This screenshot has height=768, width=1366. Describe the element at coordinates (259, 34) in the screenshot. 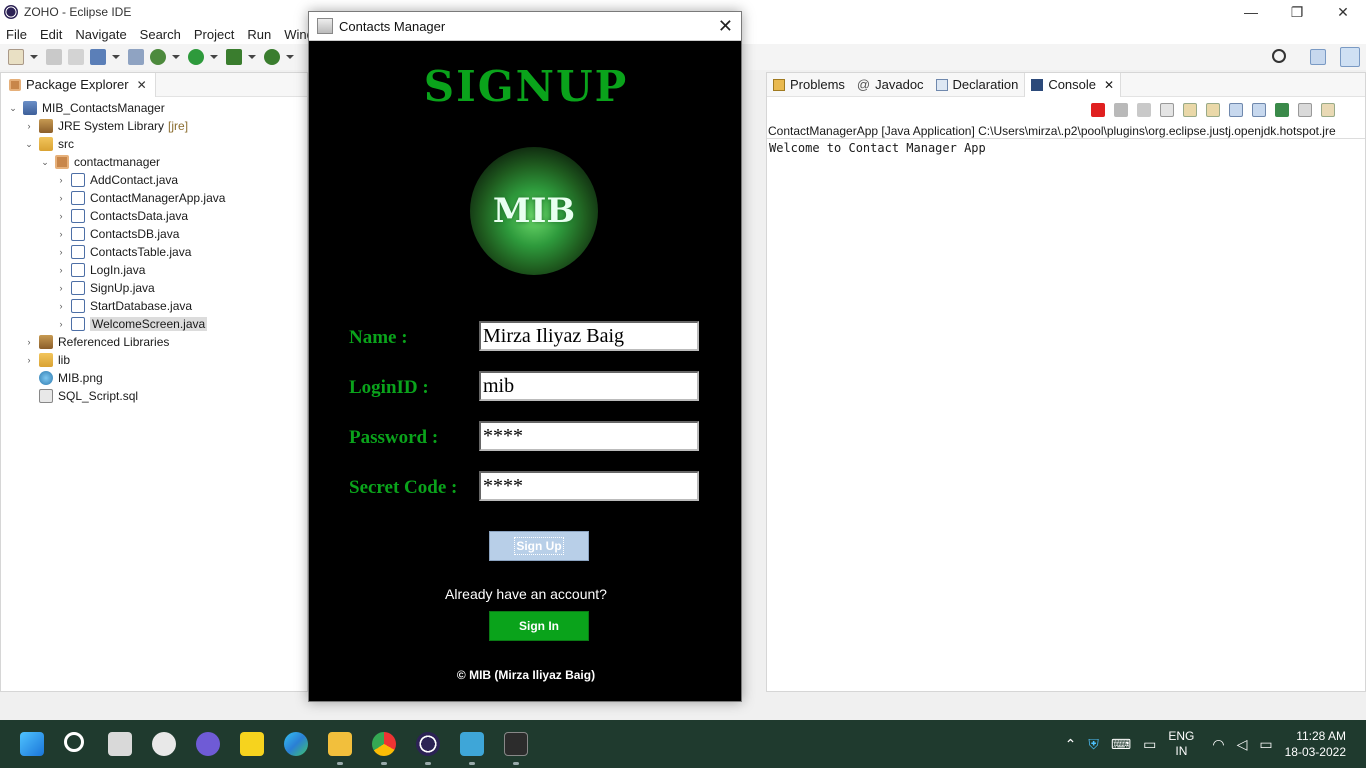

I see `menu-run: Run` at that location.